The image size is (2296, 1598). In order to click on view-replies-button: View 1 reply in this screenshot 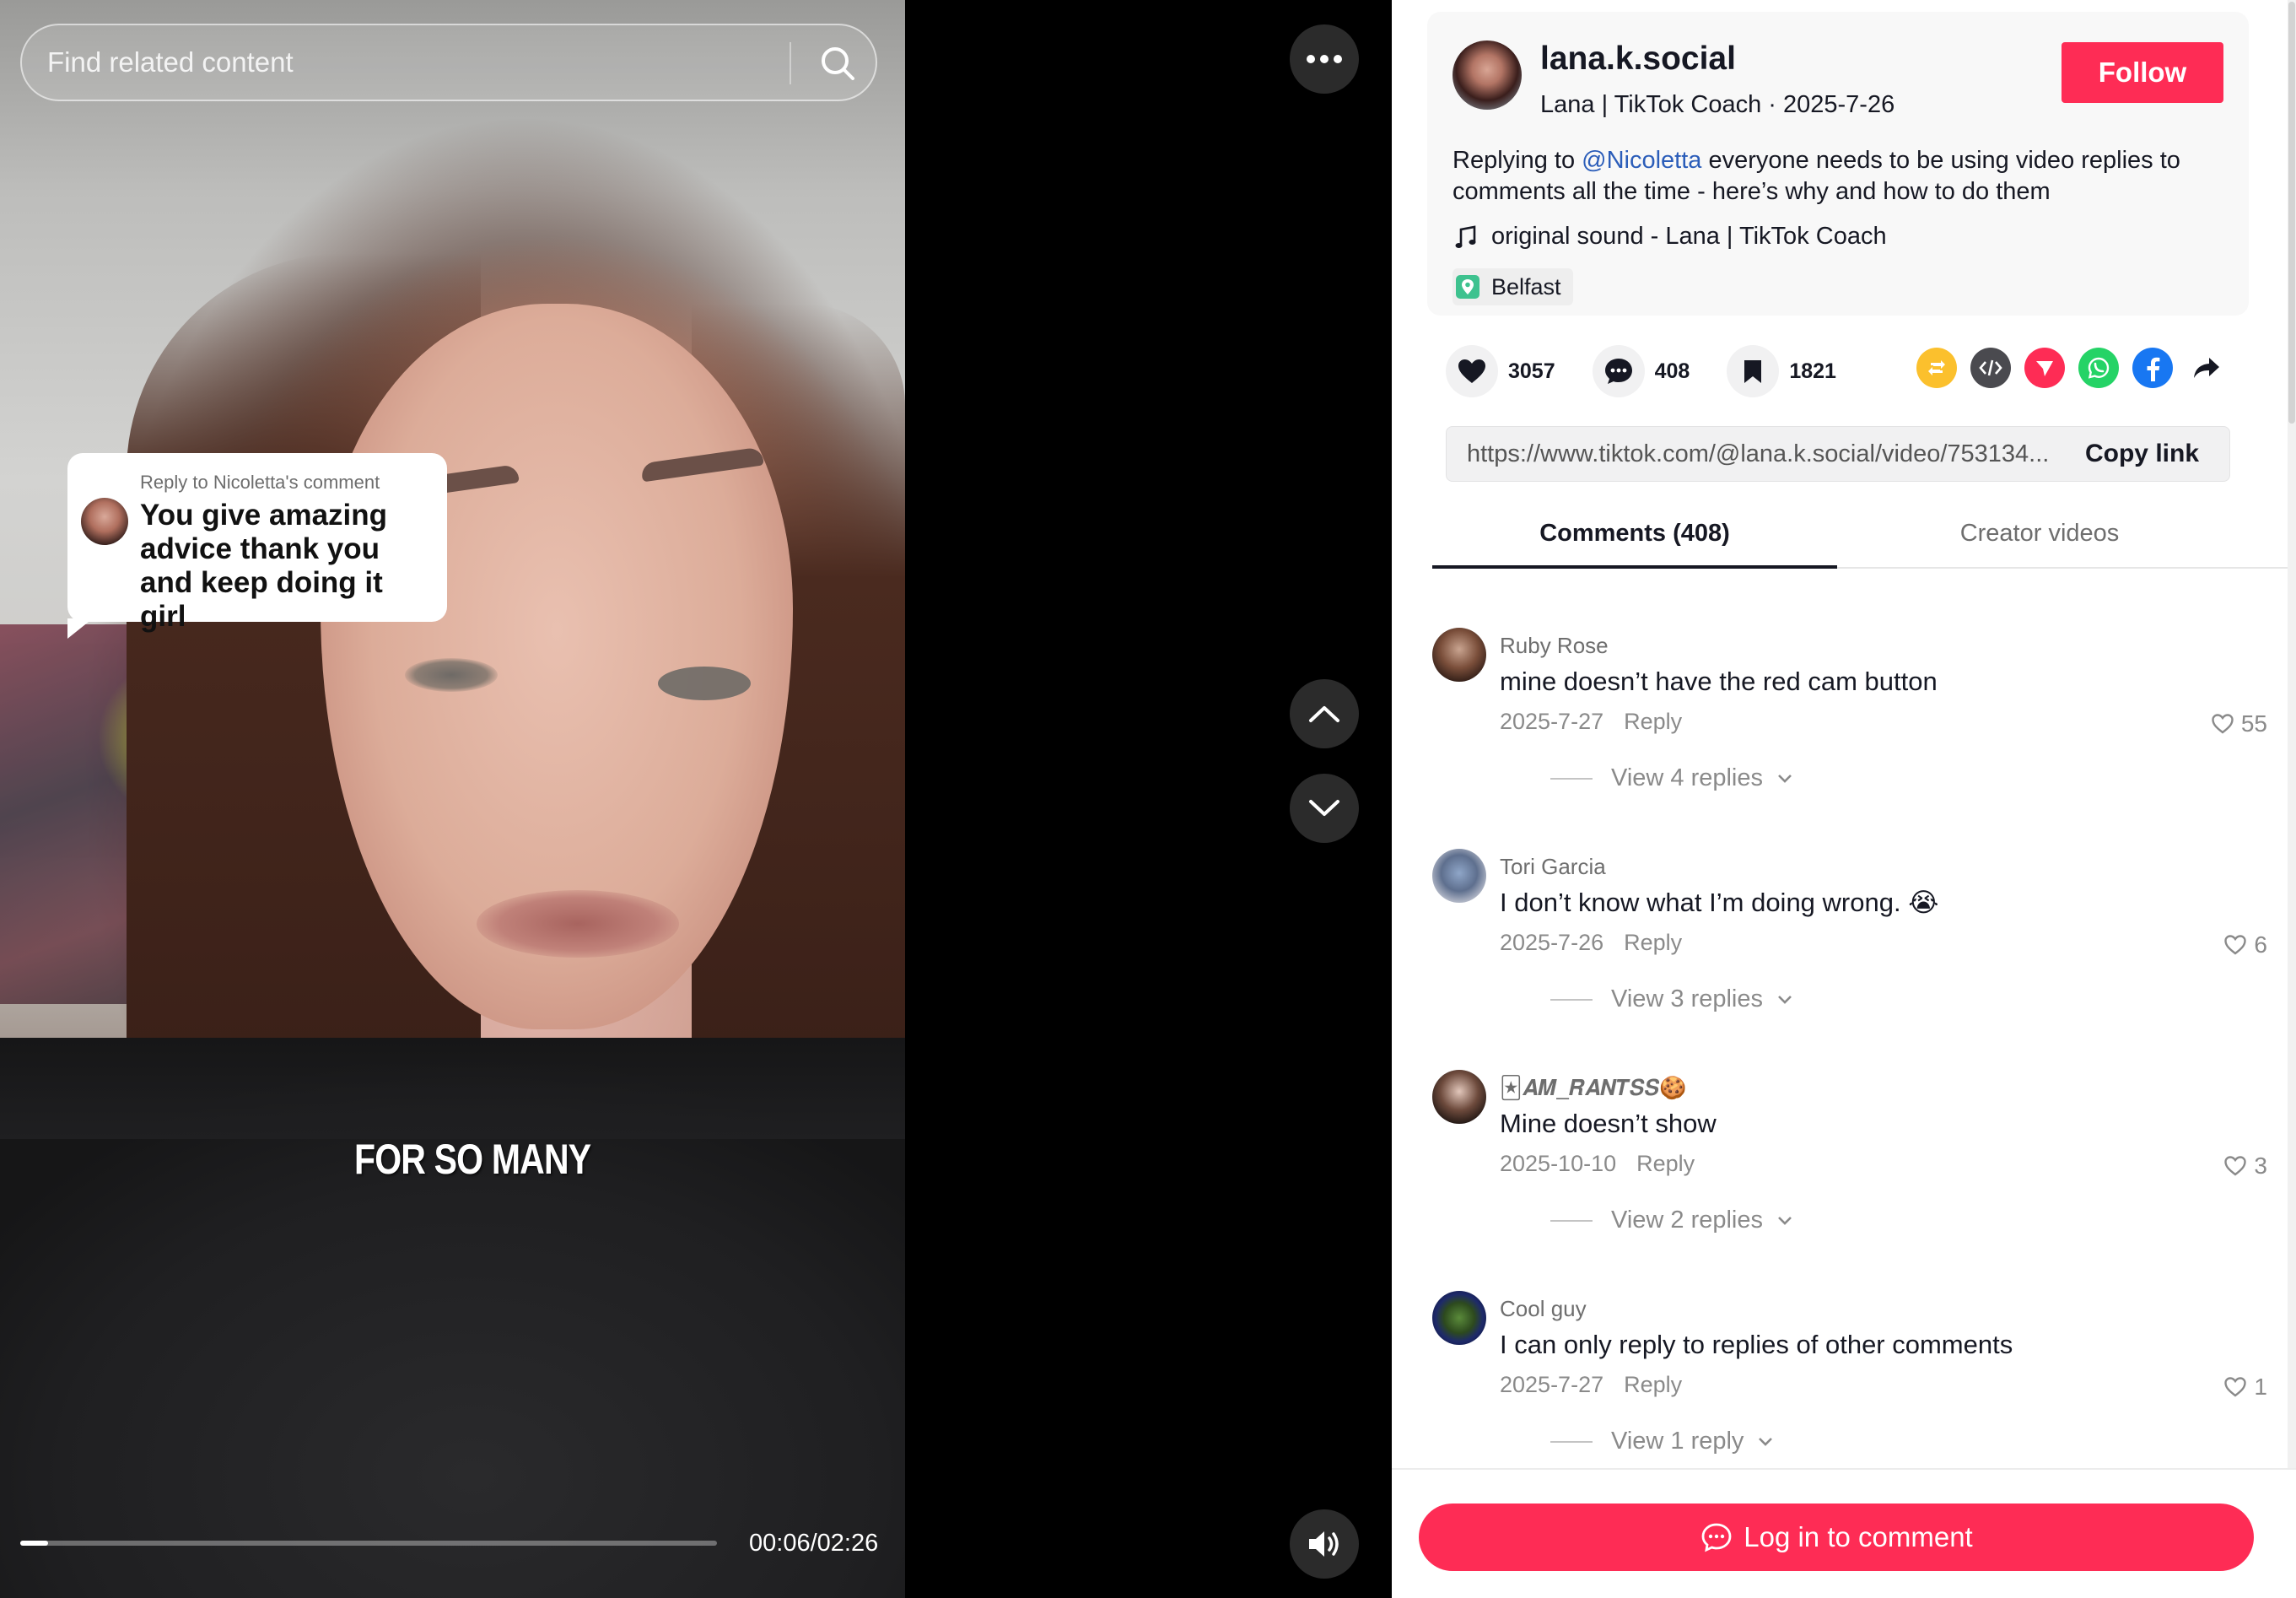, I will do `click(1663, 1441)`.